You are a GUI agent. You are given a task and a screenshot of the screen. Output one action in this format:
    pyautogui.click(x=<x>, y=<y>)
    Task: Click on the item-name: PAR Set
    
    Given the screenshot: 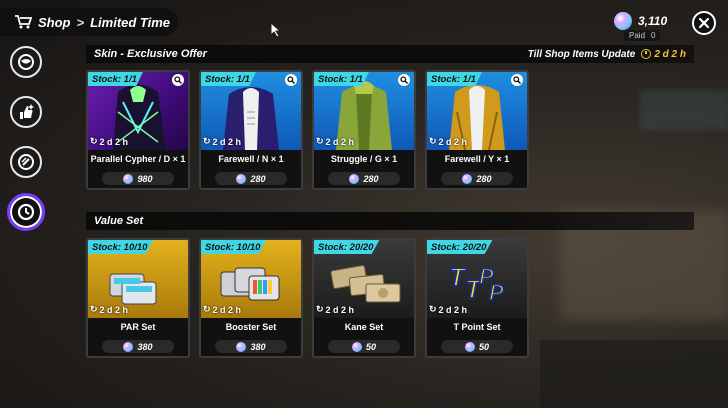 What is the action you would take?
    pyautogui.click(x=138, y=327)
    